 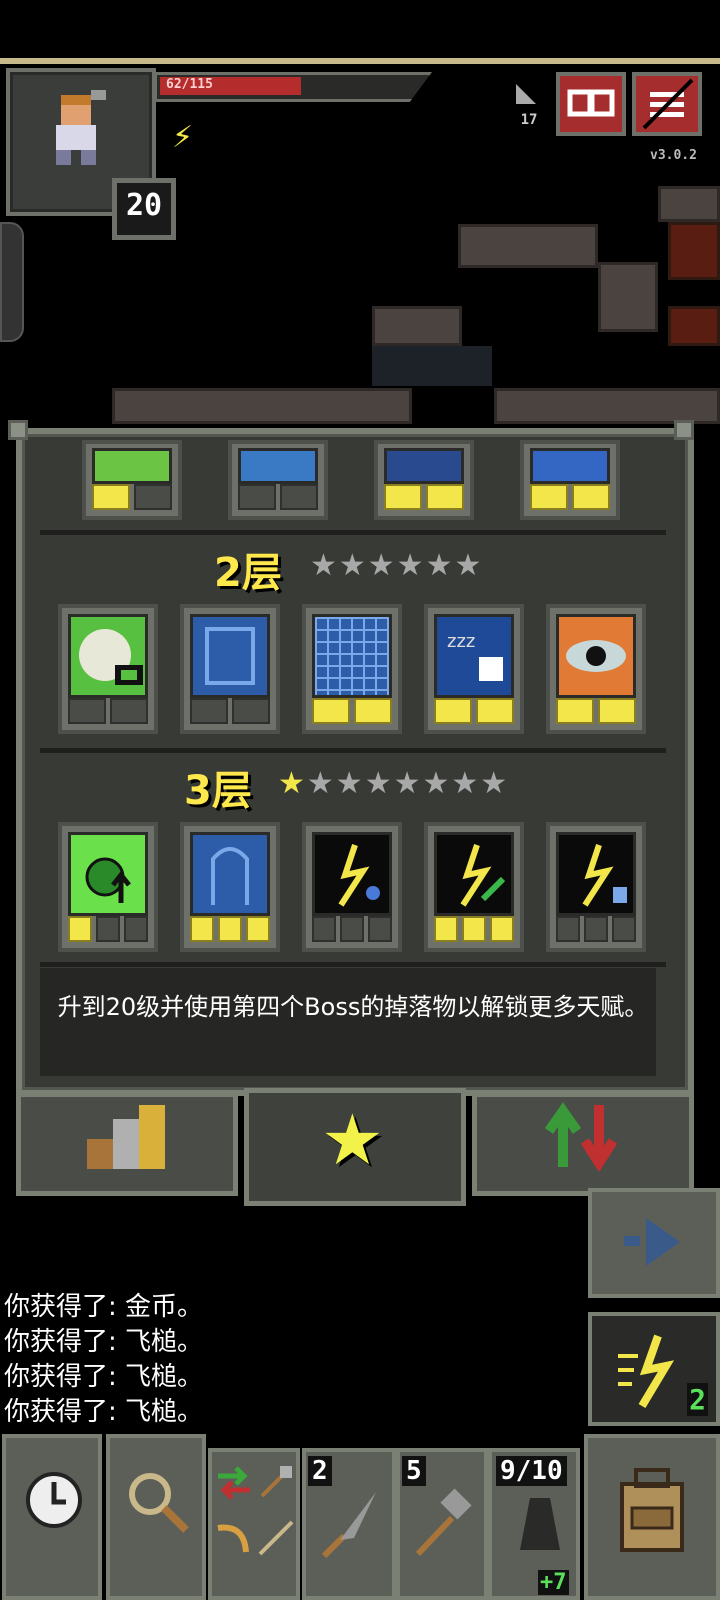 I want to click on game-log: 你获得了: 金币。 你获得了: 飞槌。 你获得了: 飞槌。 你获得了: 飞槌。, so click(x=103, y=1360).